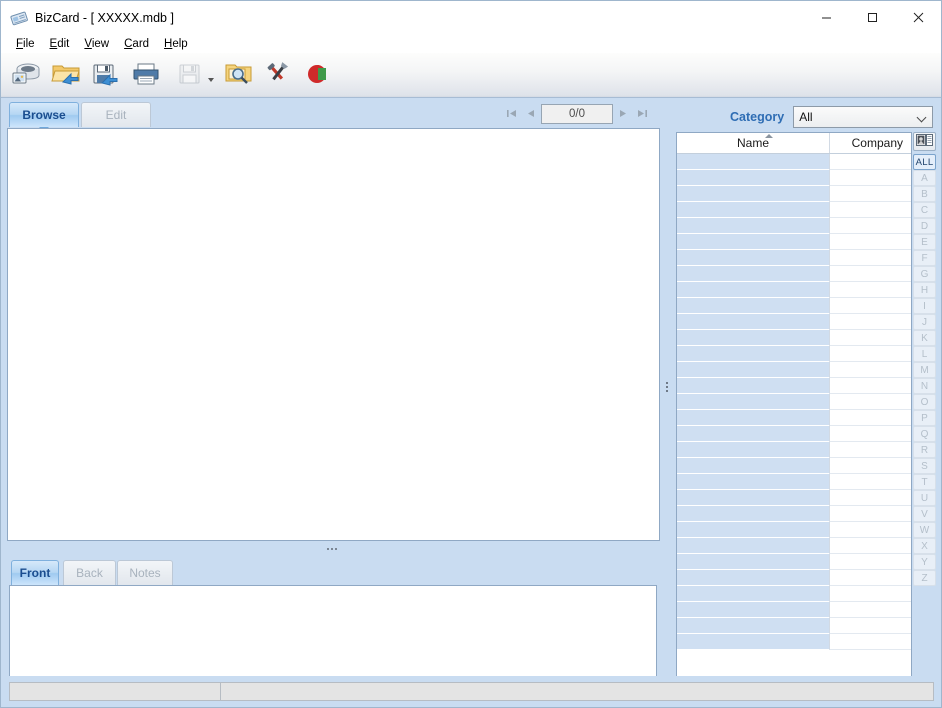  I want to click on alpha-index-a: A, so click(924, 178).